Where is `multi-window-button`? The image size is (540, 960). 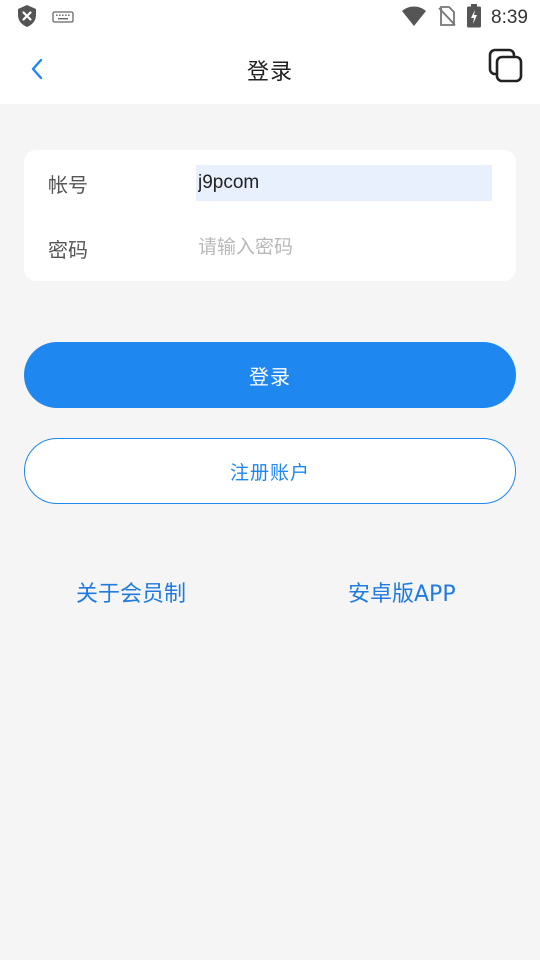
multi-window-button is located at coordinates (506, 68).